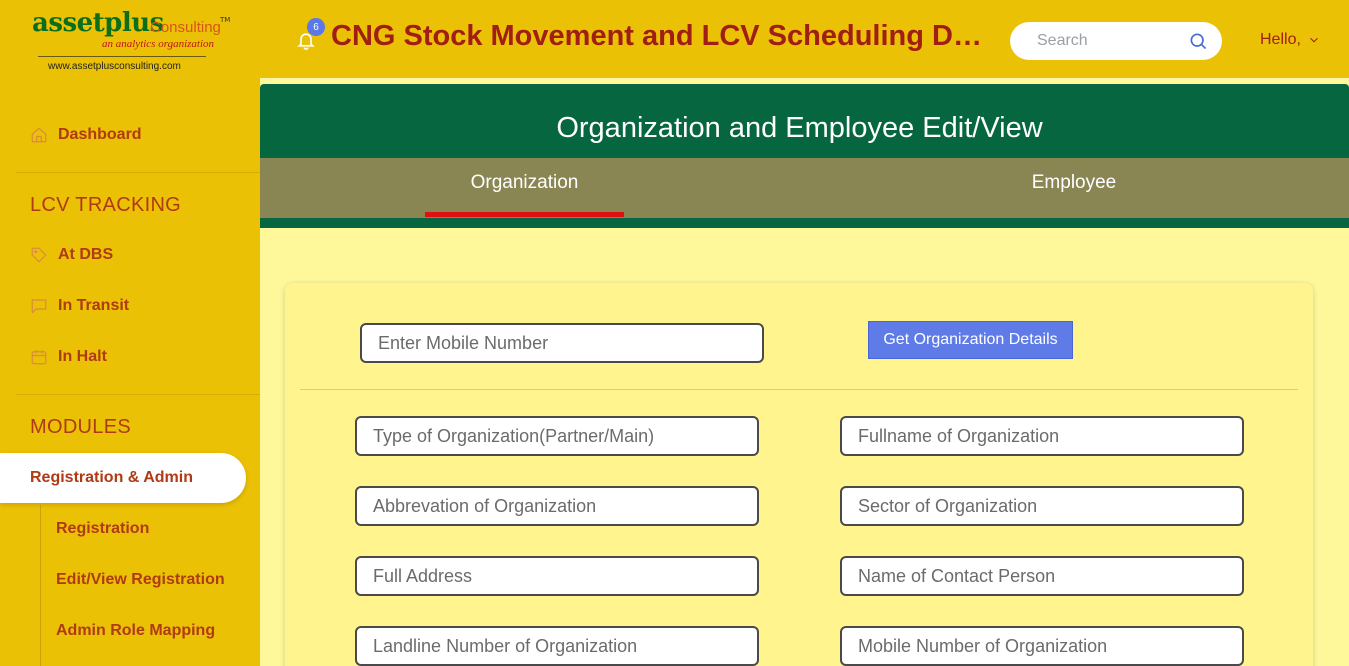  I want to click on chat-bubble-icon, so click(39, 306).